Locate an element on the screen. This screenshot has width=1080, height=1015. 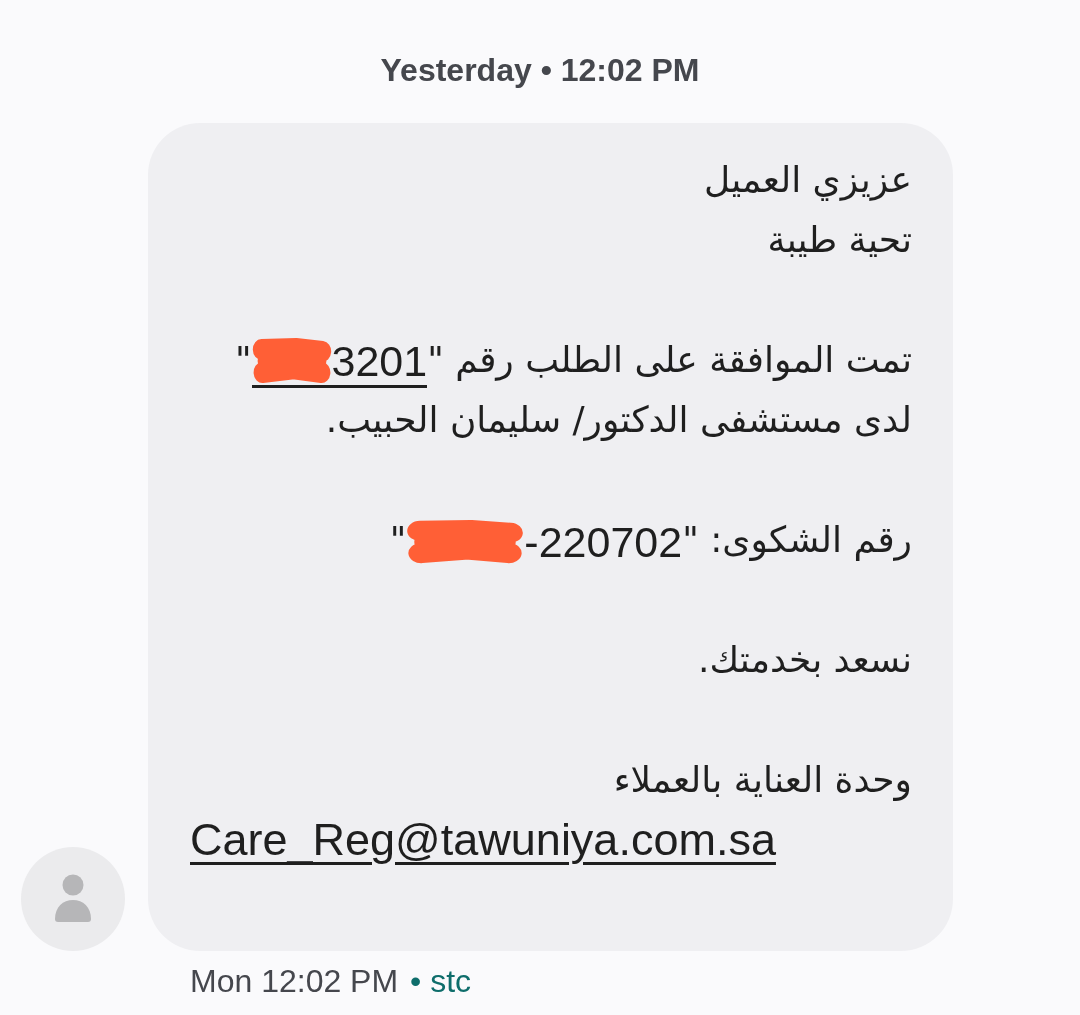
carrier-label: • stc is located at coordinates (441, 981).